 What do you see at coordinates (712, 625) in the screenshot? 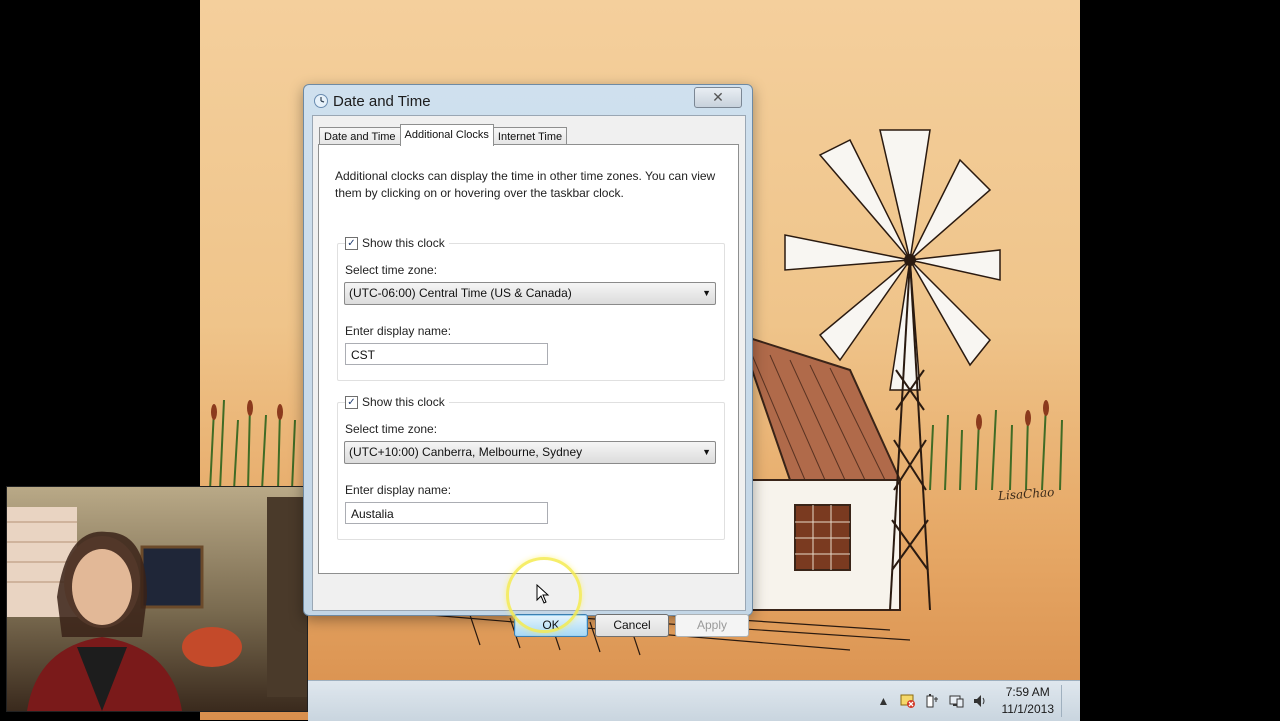
I see `apply-button: Apply` at bounding box center [712, 625].